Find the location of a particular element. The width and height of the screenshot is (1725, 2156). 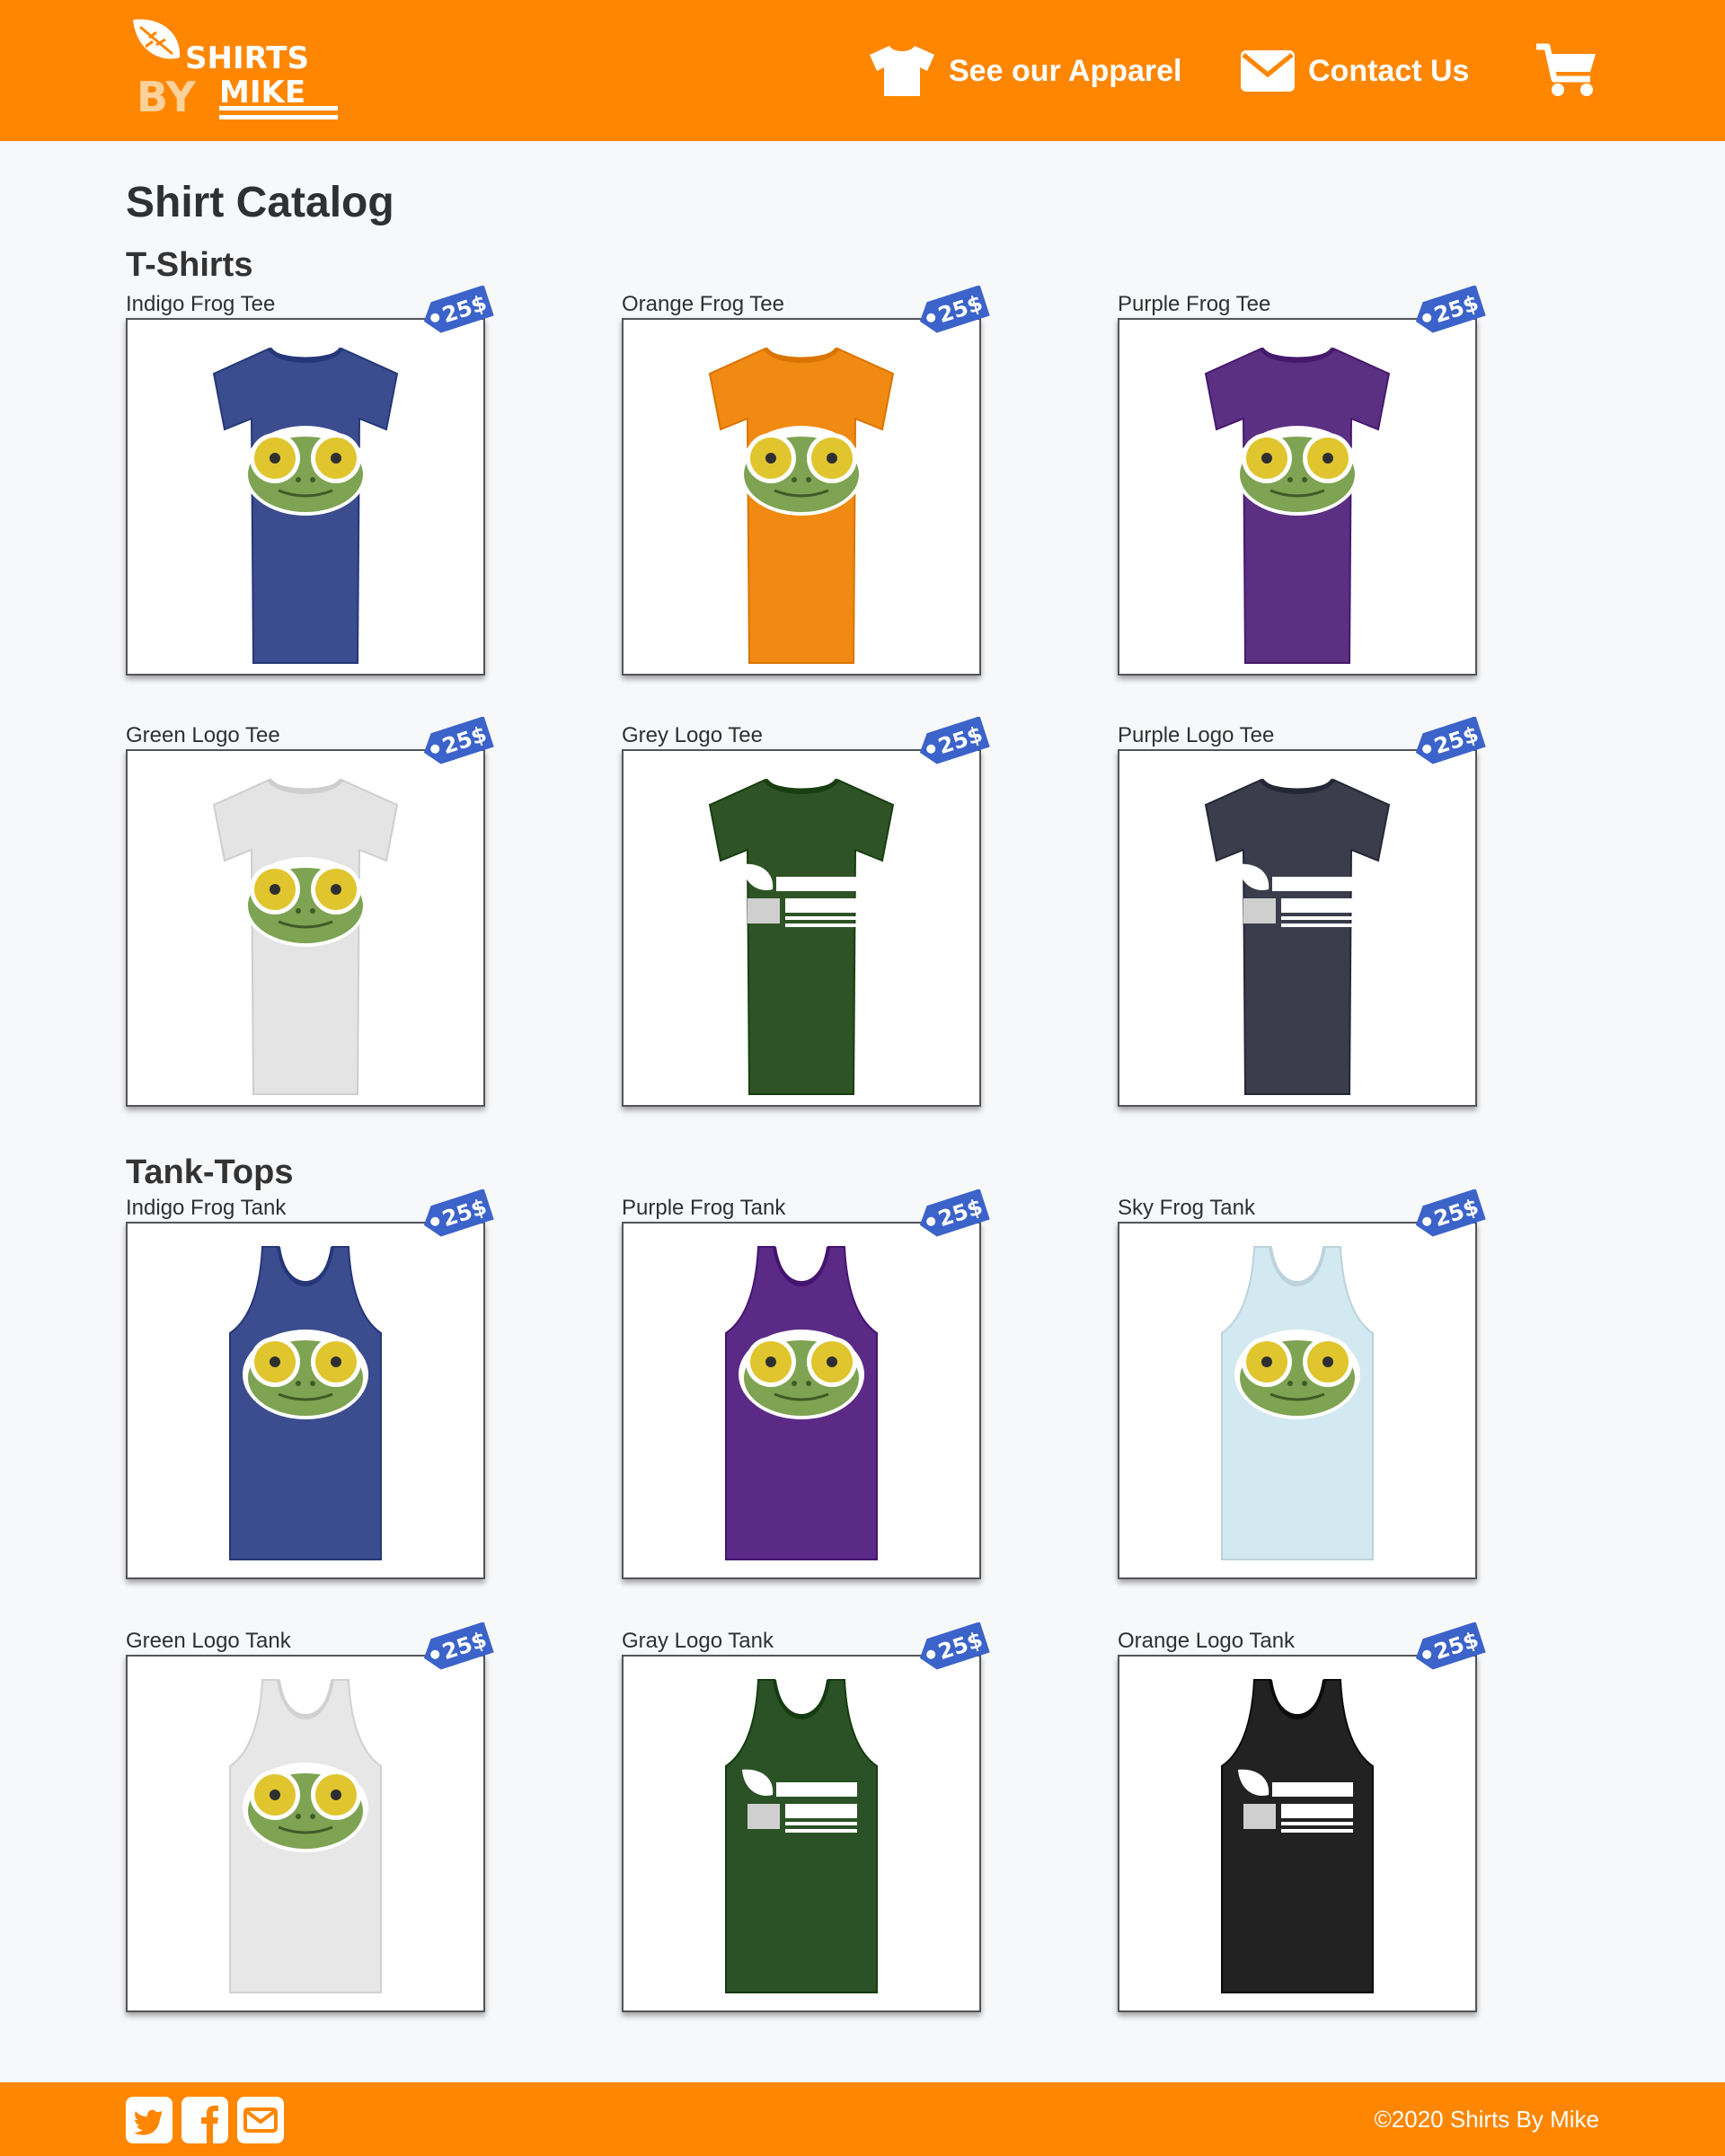

section-title-tshirts: T-Shirts is located at coordinates (189, 265).